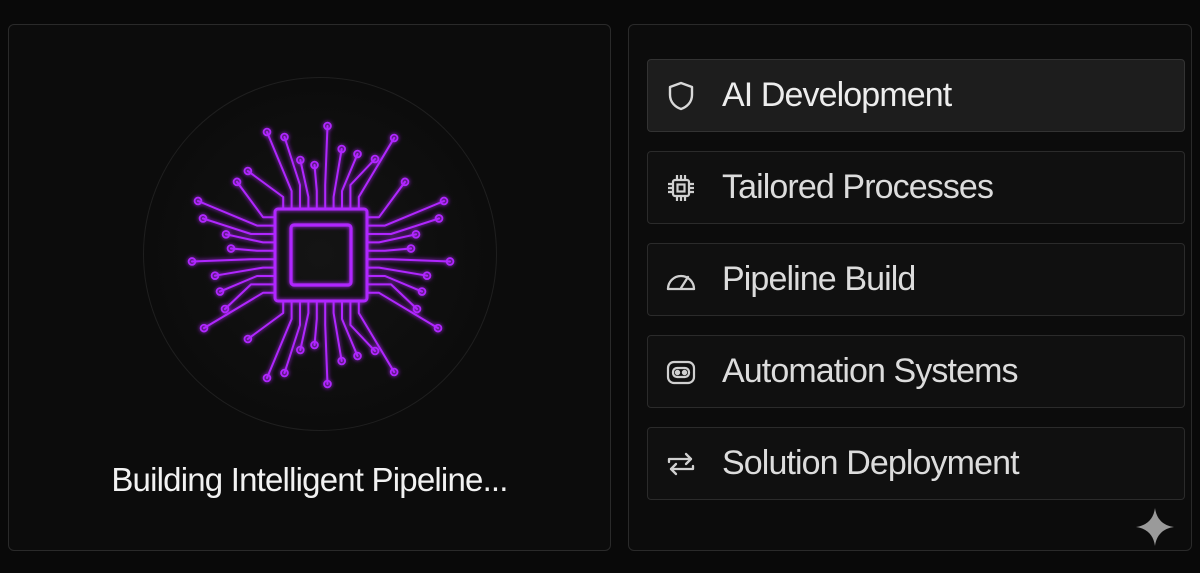 The image size is (1200, 573). Describe the element at coordinates (1155, 527) in the screenshot. I see `sparkle-icon` at that location.